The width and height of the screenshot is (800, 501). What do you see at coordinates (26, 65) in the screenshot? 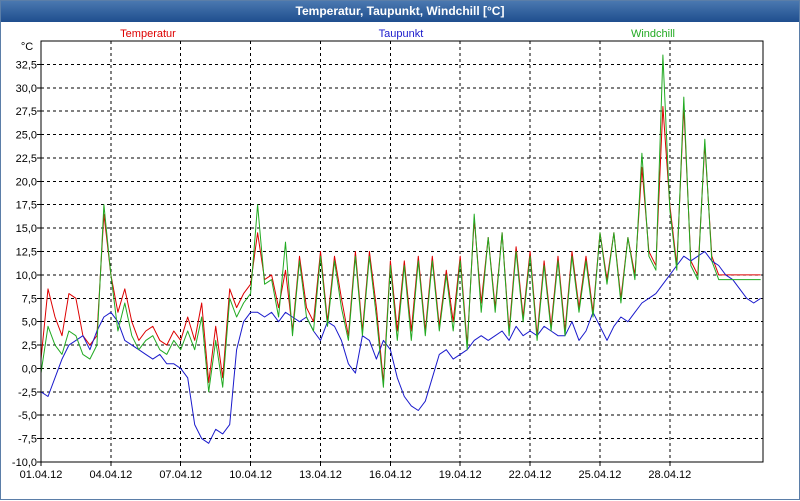
I see `y-tick-label: 32,5` at bounding box center [26, 65].